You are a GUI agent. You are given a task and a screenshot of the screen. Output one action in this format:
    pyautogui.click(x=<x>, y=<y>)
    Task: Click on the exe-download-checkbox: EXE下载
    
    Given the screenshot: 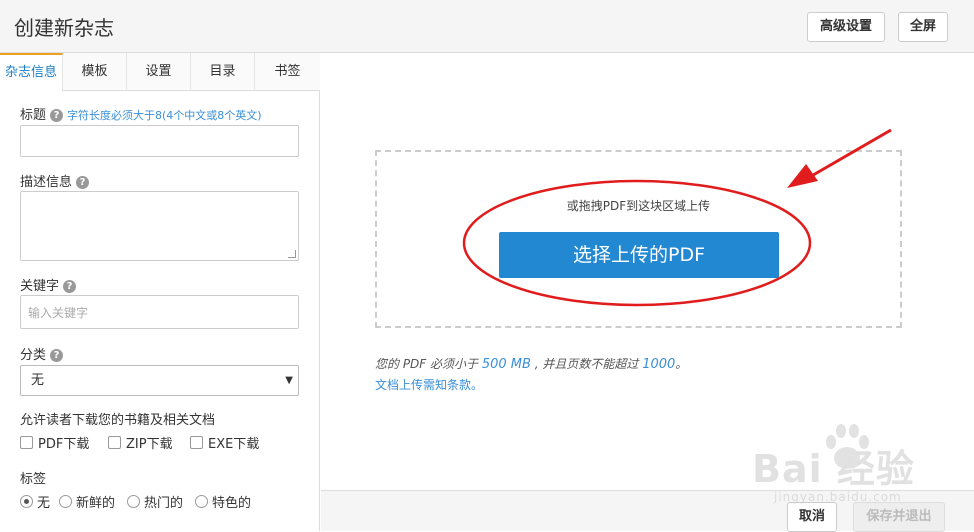 What is the action you would take?
    pyautogui.click(x=224, y=442)
    